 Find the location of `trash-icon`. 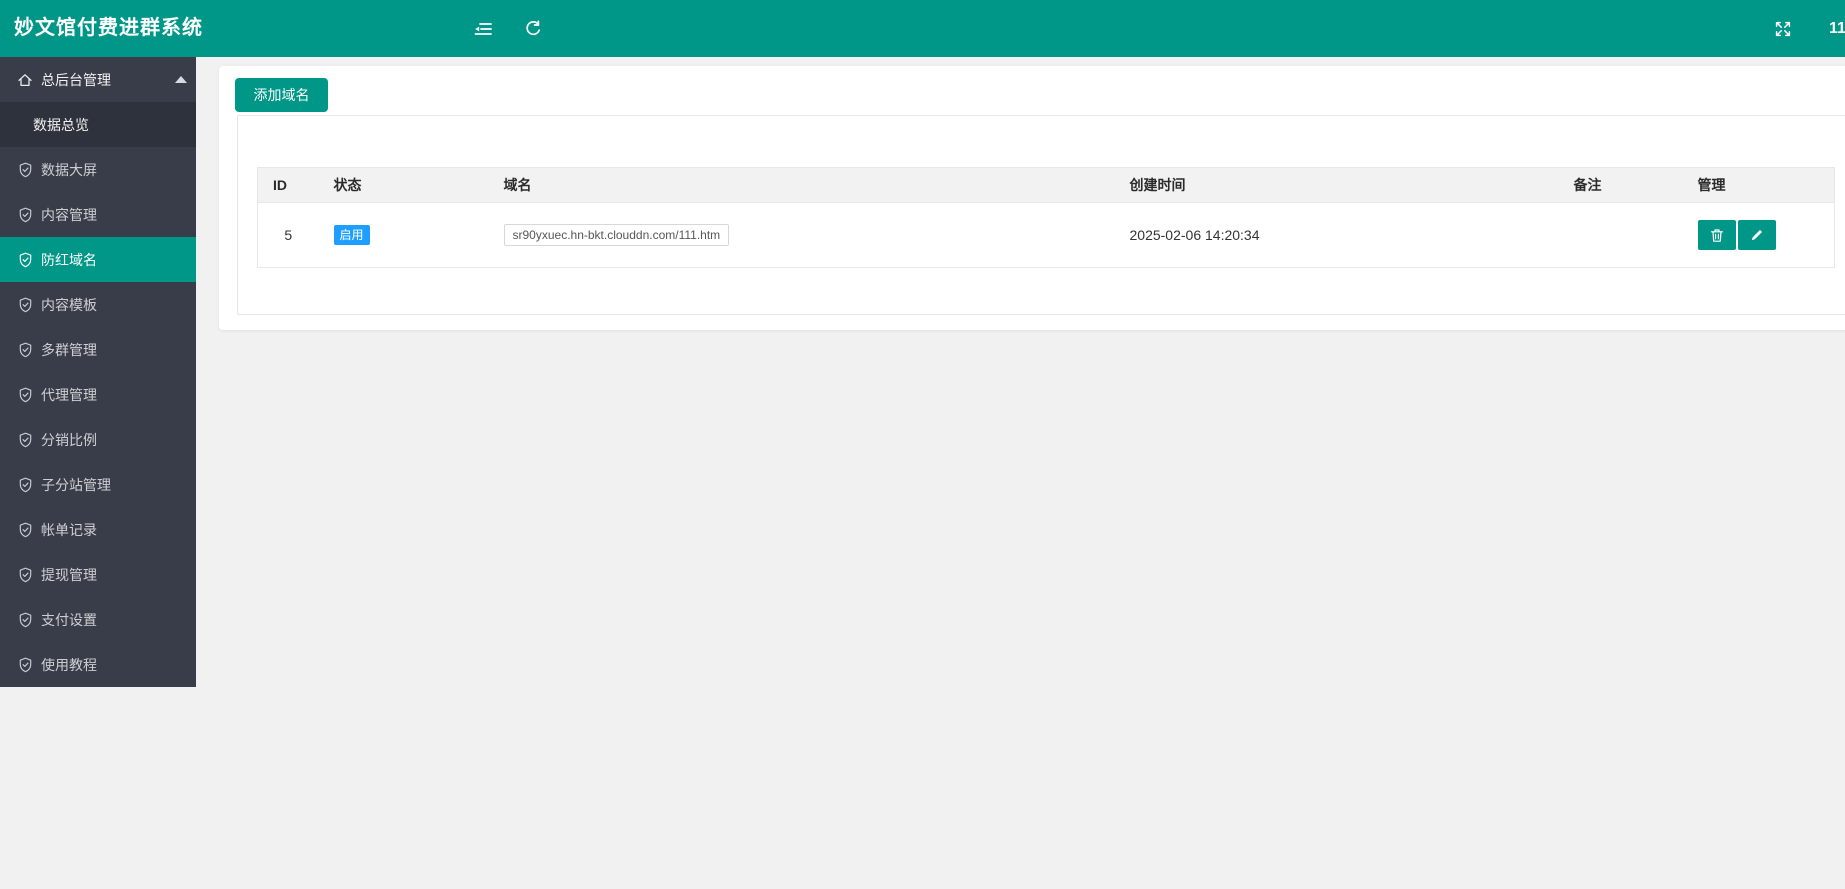

trash-icon is located at coordinates (1716, 235).